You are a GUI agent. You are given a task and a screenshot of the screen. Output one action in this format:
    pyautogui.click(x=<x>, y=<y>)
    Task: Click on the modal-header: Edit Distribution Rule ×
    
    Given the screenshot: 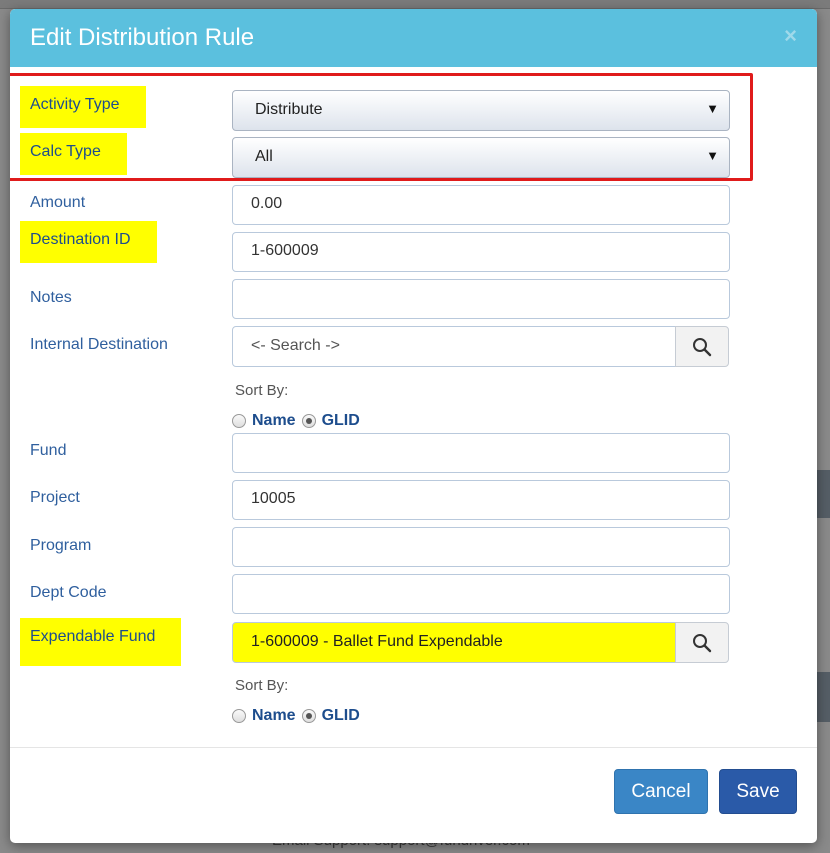 What is the action you would take?
    pyautogui.click(x=413, y=38)
    